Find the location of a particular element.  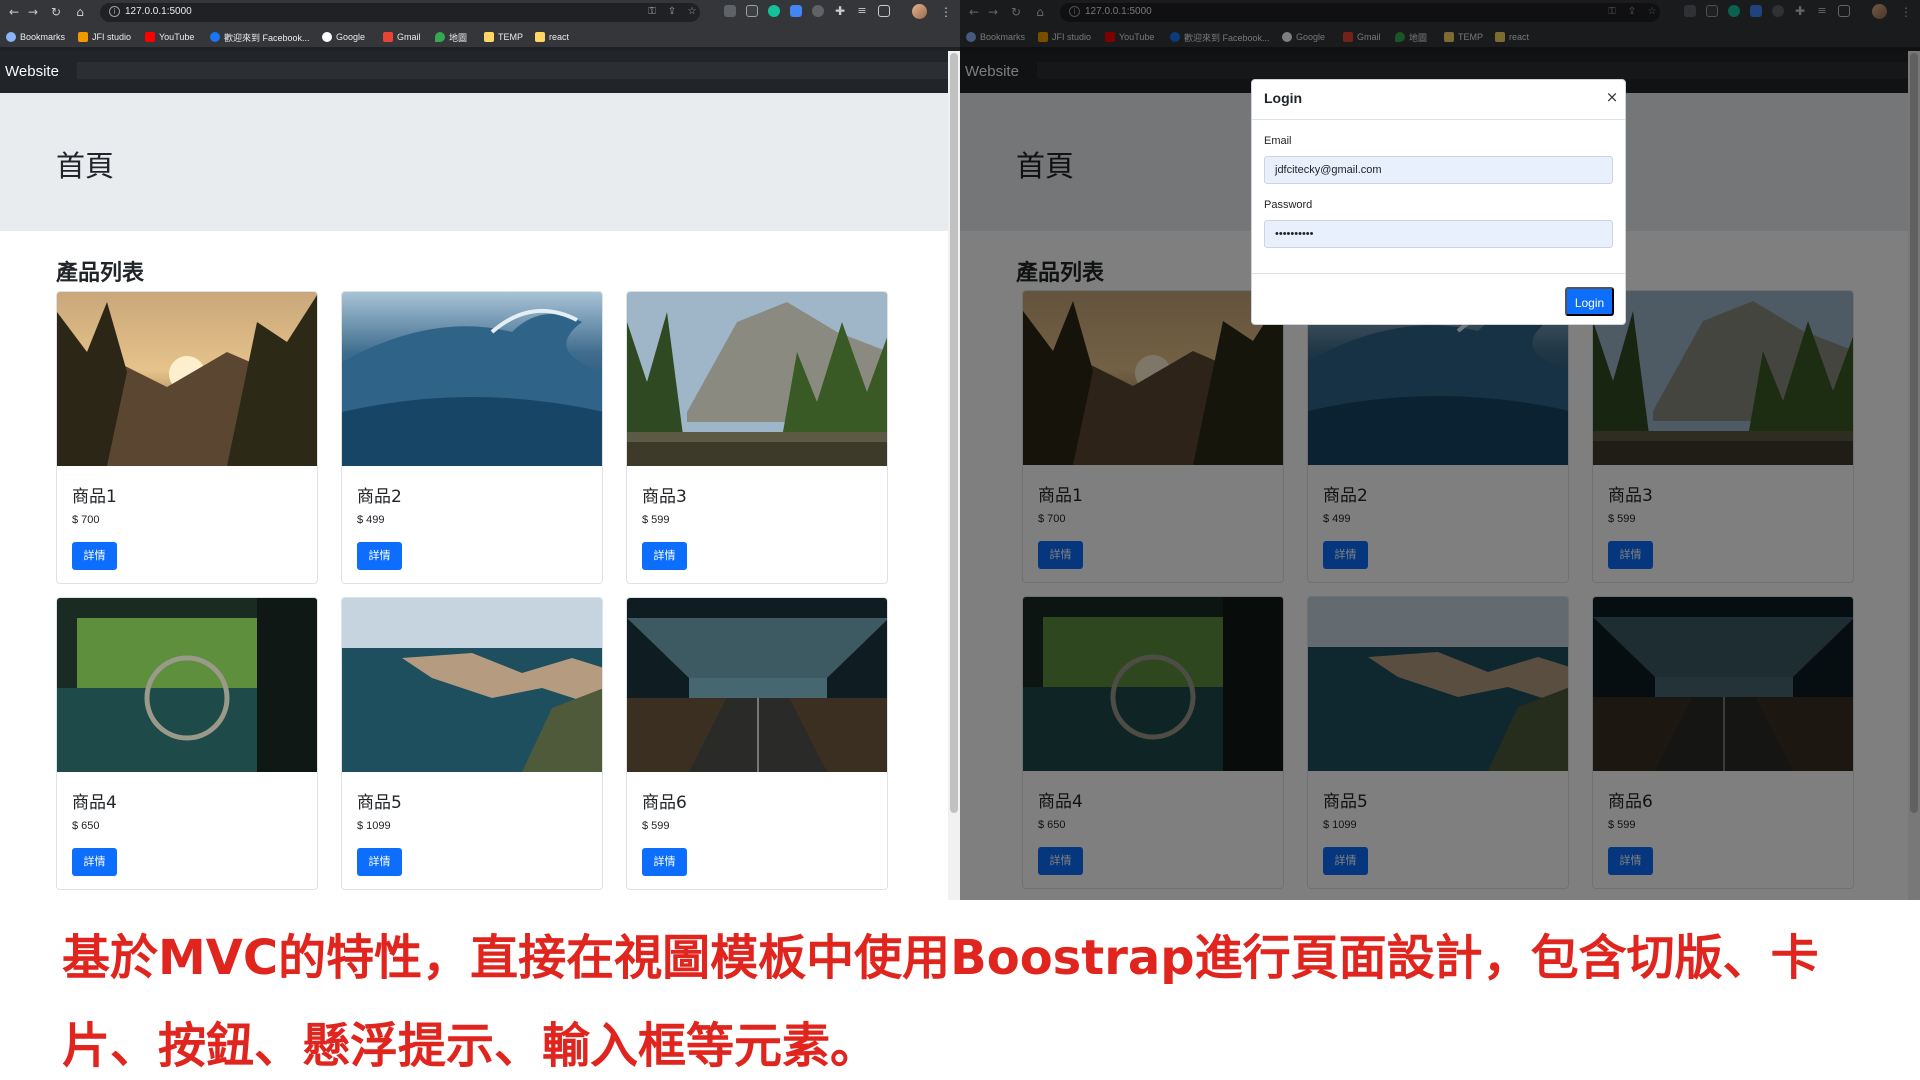

modal-title: Login is located at coordinates (1283, 98).